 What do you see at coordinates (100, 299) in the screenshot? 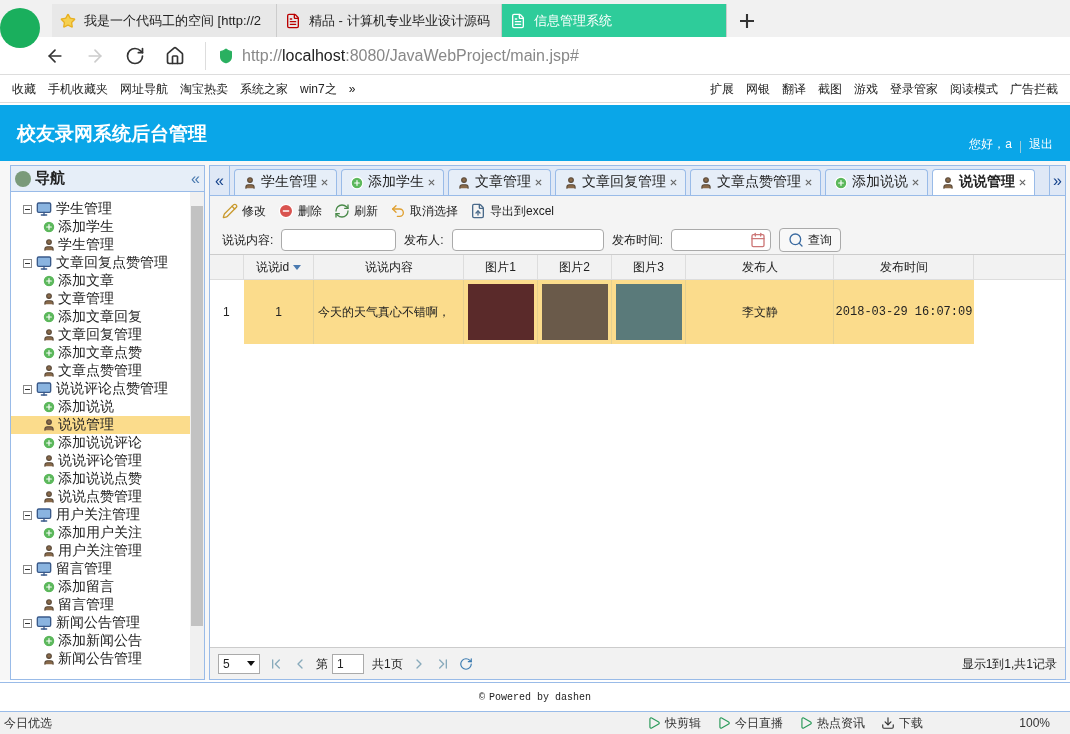
I see `tree-item: 文章管理` at bounding box center [100, 299].